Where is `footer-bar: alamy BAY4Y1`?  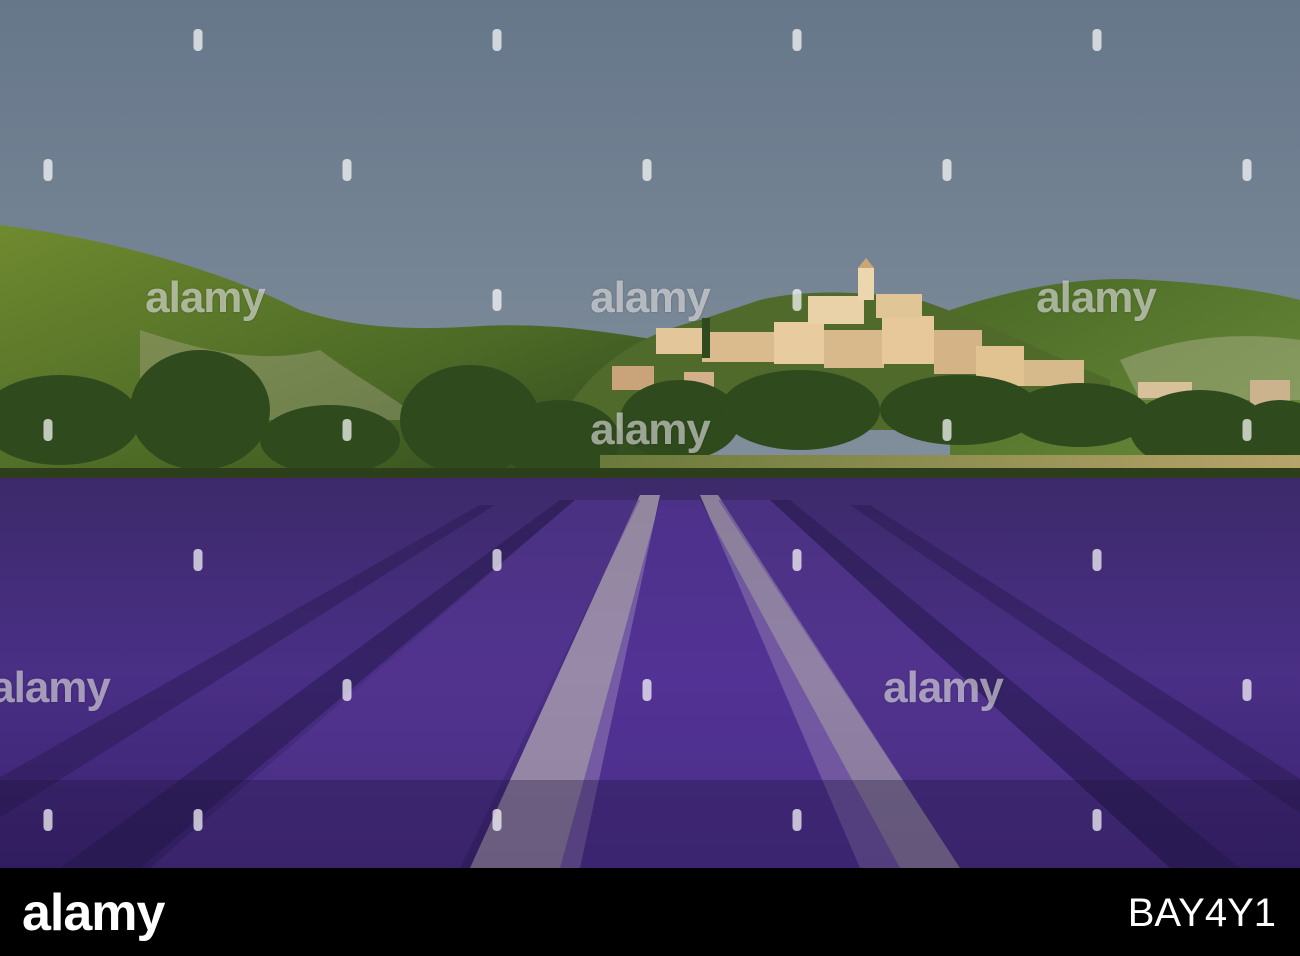 footer-bar: alamy BAY4Y1 is located at coordinates (650, 912).